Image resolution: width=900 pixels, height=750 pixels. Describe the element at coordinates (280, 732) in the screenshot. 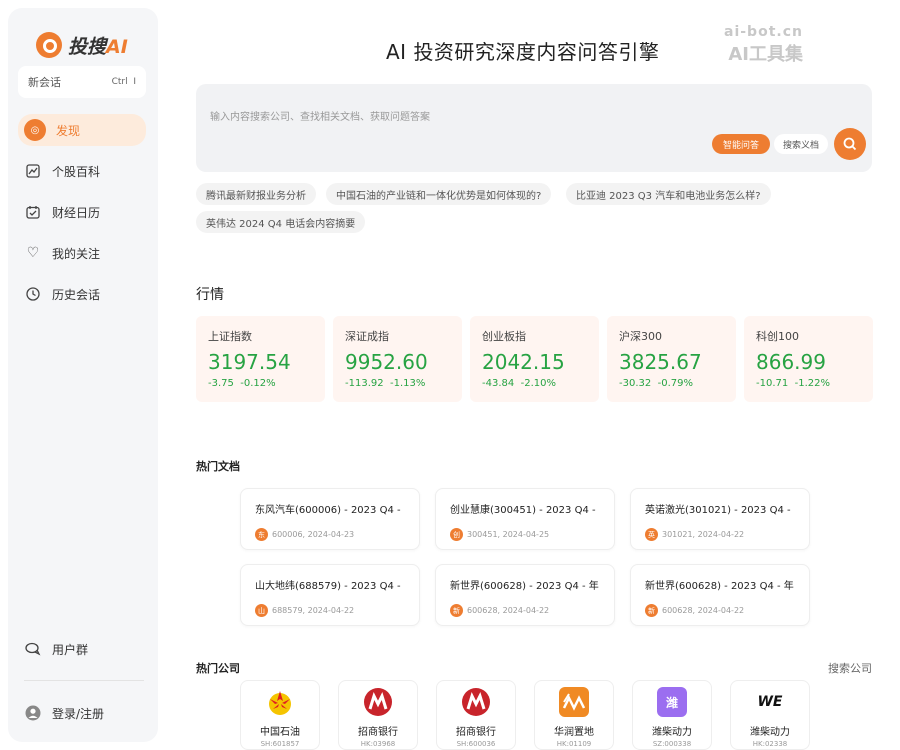

I see `company-name: 中国石油` at that location.